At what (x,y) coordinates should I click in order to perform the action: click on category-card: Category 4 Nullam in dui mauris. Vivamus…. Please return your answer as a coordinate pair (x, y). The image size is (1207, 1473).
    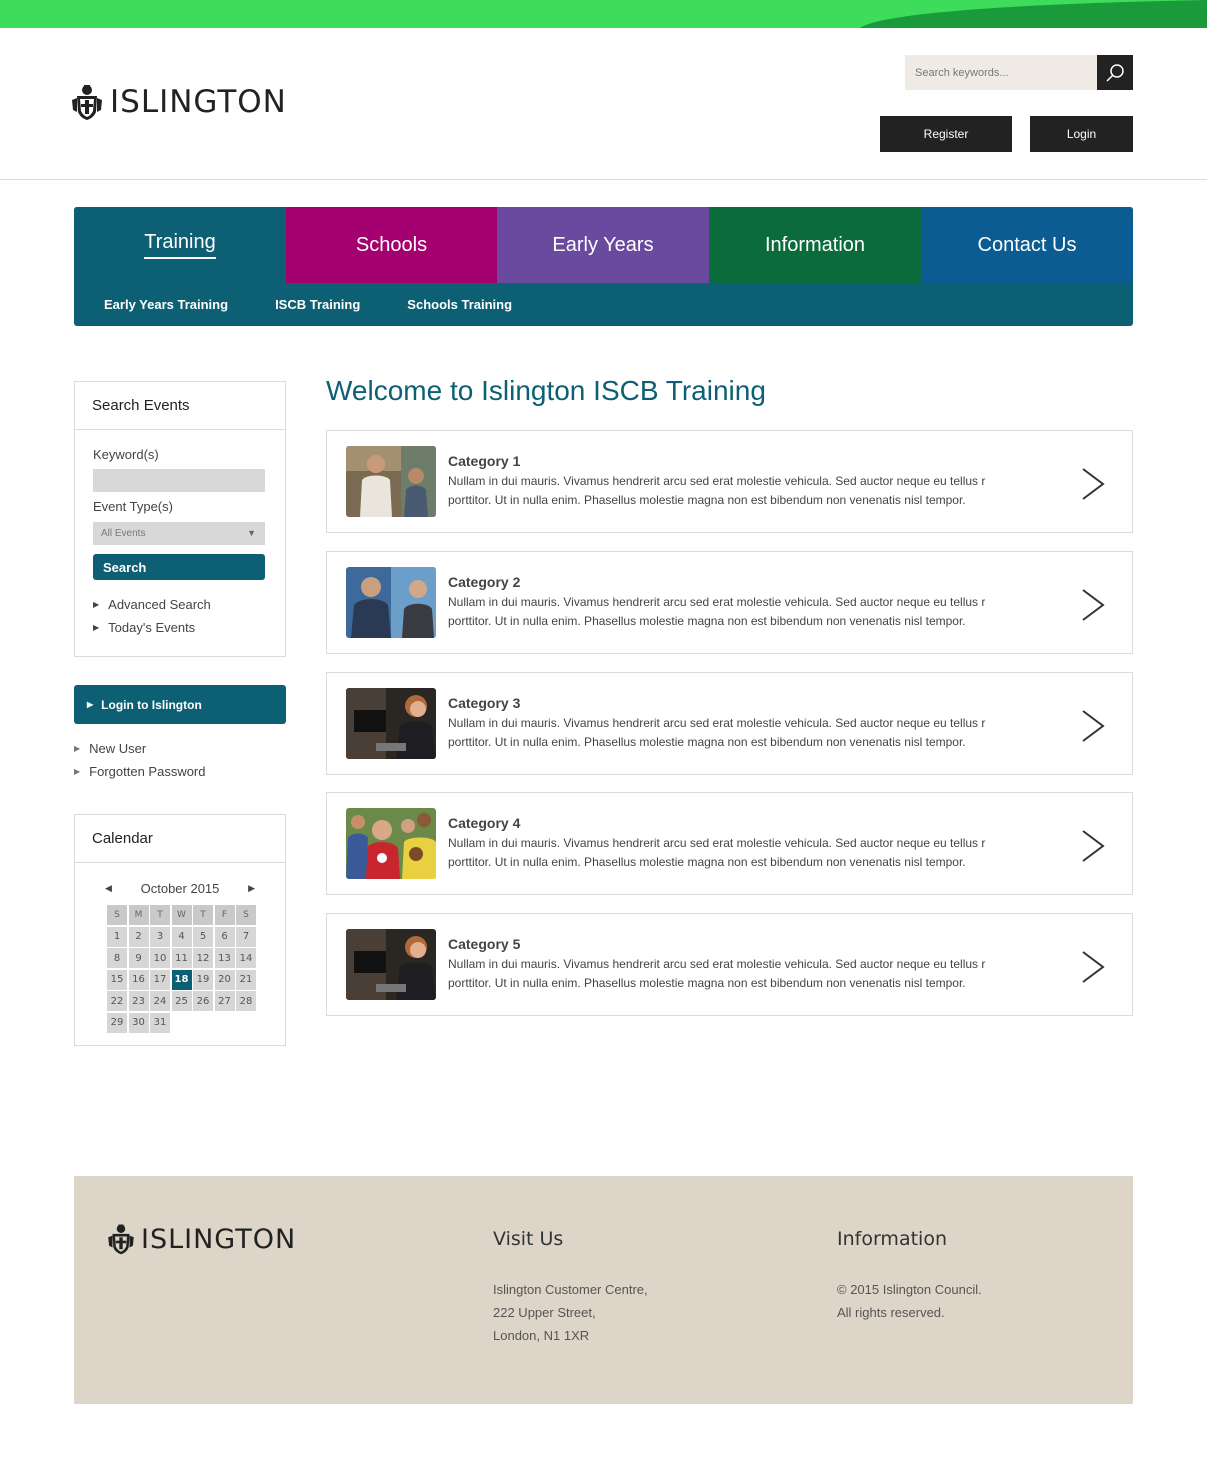
    Looking at the image, I should click on (729, 843).